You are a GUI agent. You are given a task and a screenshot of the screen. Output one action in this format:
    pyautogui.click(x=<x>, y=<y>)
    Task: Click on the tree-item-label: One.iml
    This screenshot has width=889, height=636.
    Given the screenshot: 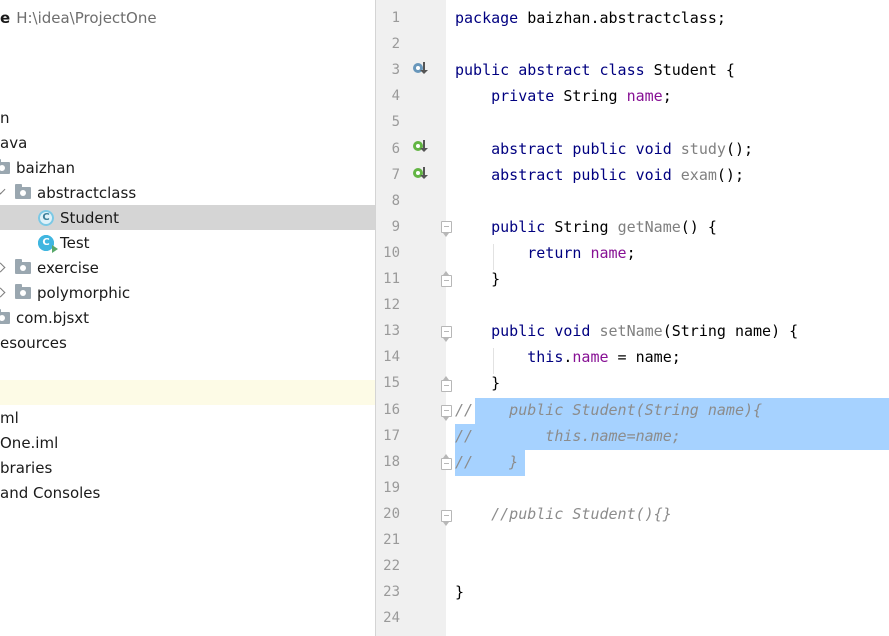 What is the action you would take?
    pyautogui.click(x=29, y=442)
    